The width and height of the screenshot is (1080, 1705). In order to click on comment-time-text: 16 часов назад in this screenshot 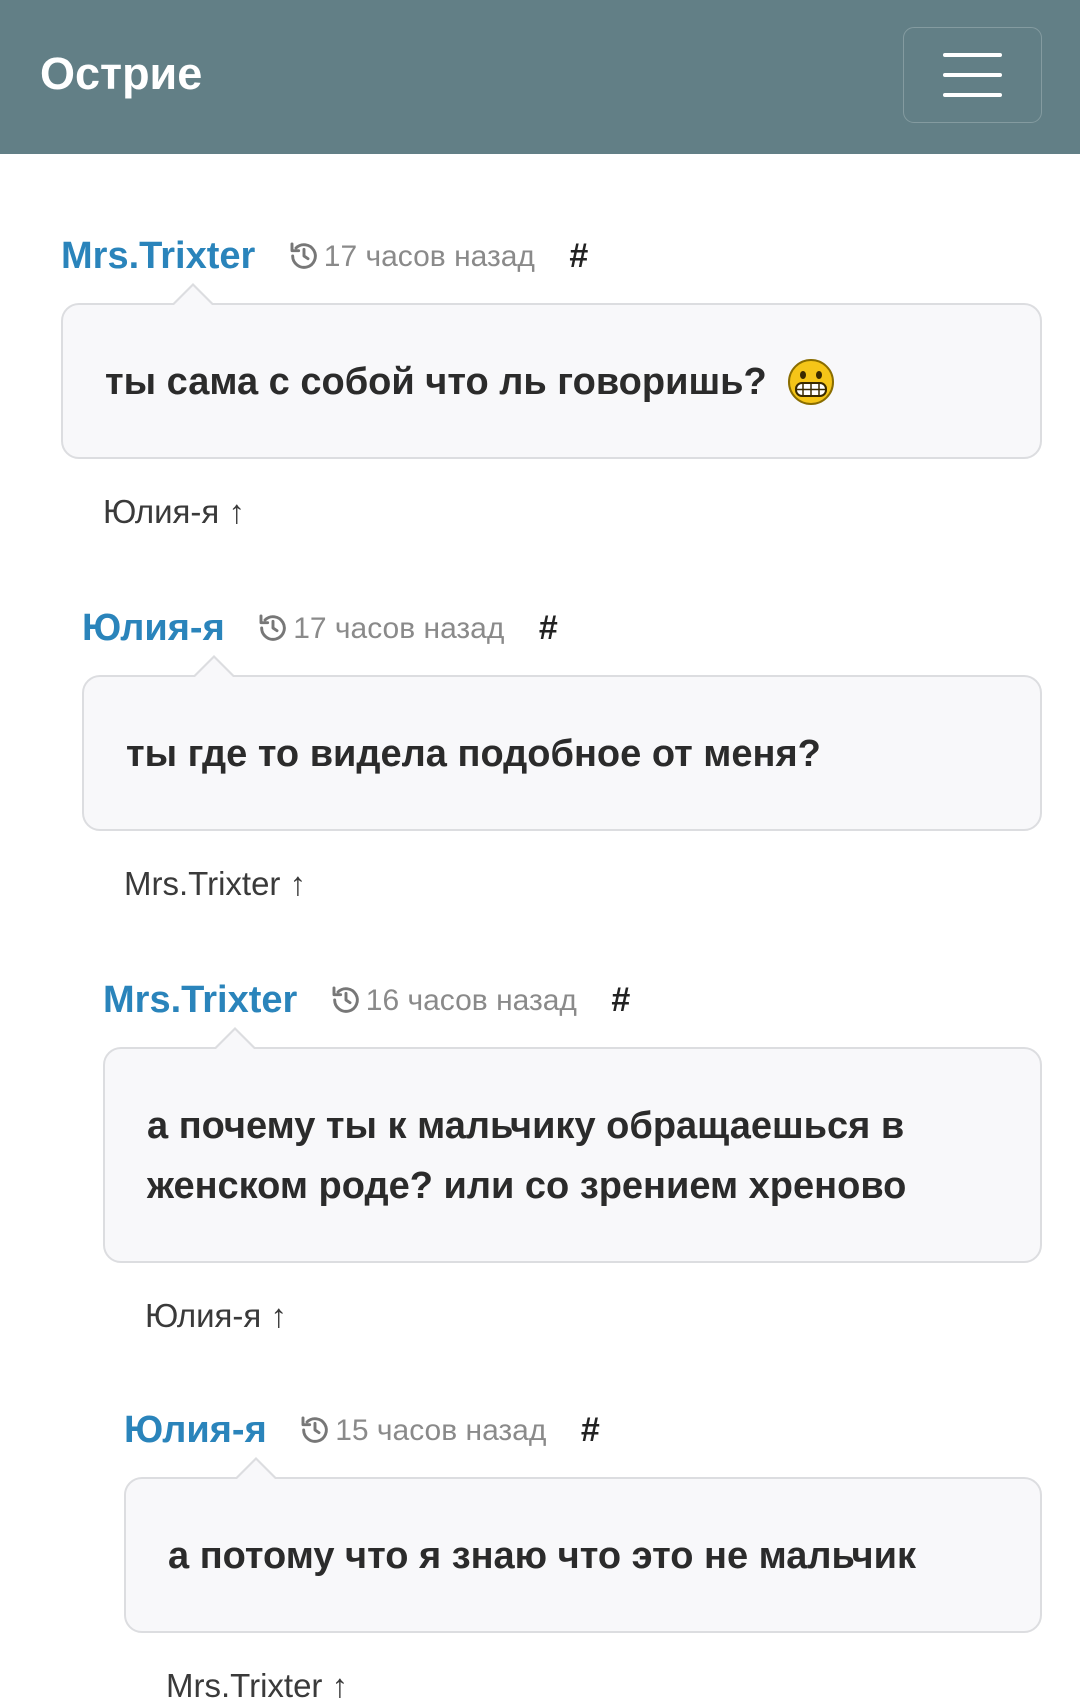, I will do `click(471, 1000)`.